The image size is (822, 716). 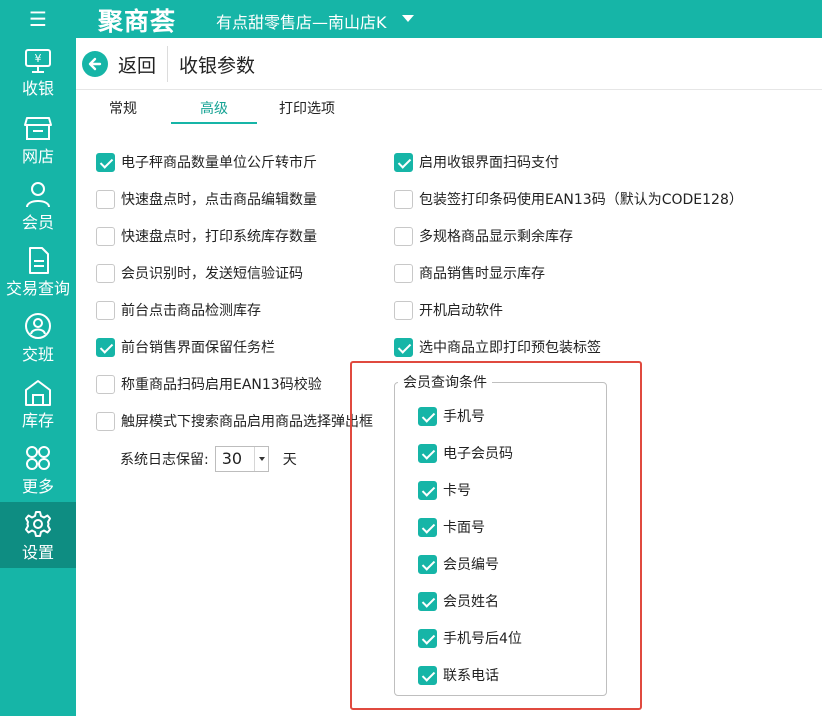 I want to click on store-selector: 有点甜零售店—南山店K, so click(x=301, y=21).